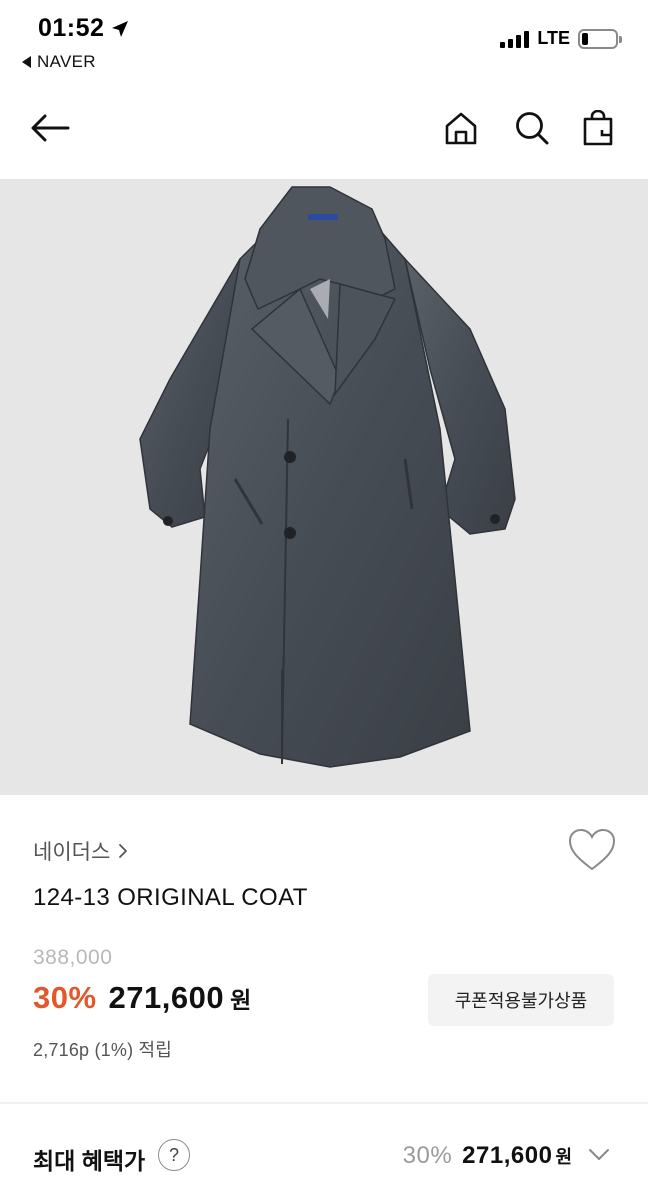 Image resolution: width=648 pixels, height=1200 pixels. Describe the element at coordinates (563, 1157) in the screenshot. I see `benefit-currency: 원` at that location.